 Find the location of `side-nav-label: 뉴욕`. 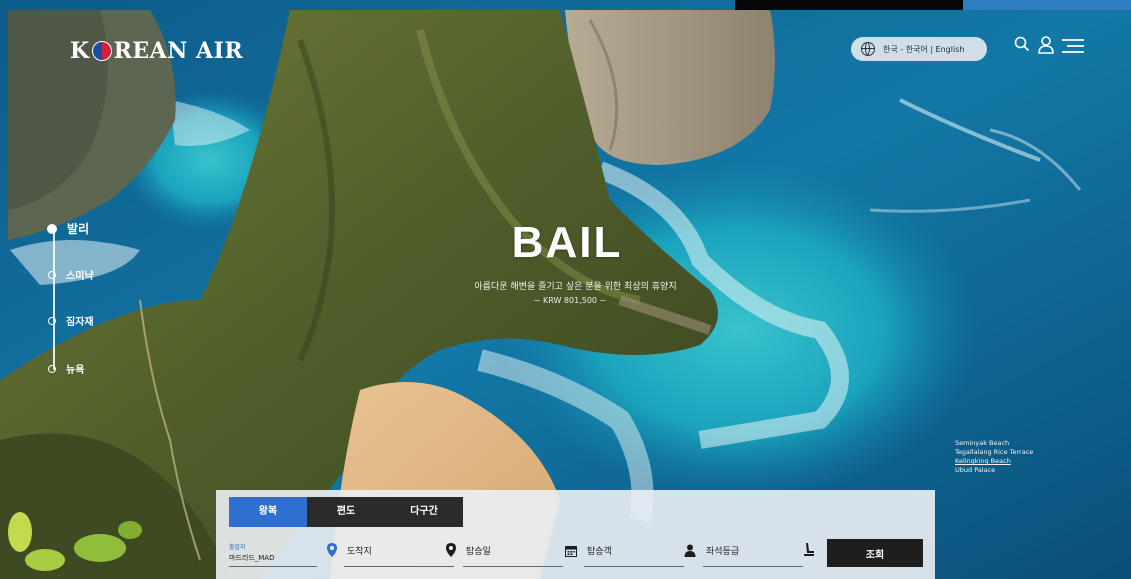

side-nav-label: 뉴욕 is located at coordinates (75, 370).